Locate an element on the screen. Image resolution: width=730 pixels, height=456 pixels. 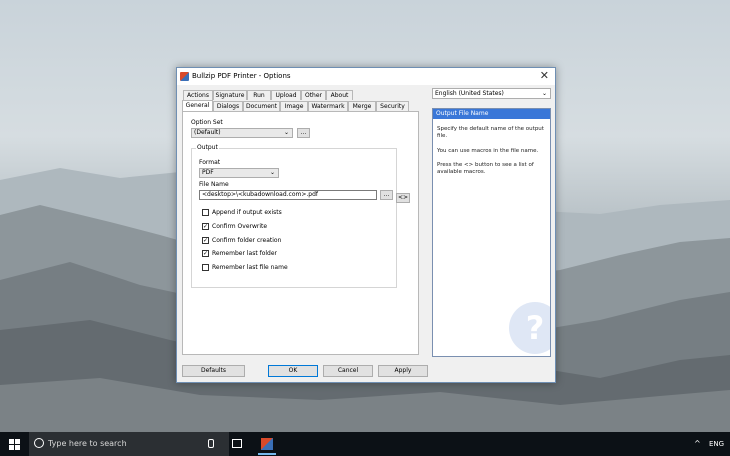
input-language-indicator: ENG is located at coordinates (716, 444).